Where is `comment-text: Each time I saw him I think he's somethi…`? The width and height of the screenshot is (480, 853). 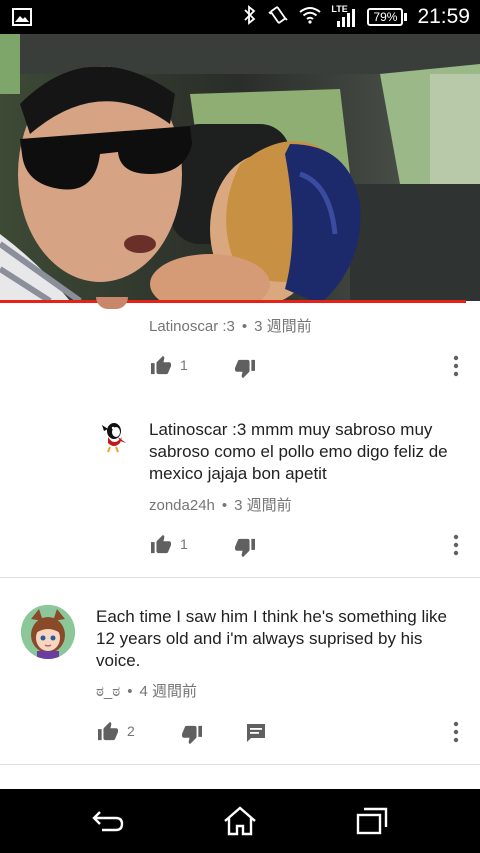 comment-text: Each time I saw him I think he's somethi… is located at coordinates (271, 638).